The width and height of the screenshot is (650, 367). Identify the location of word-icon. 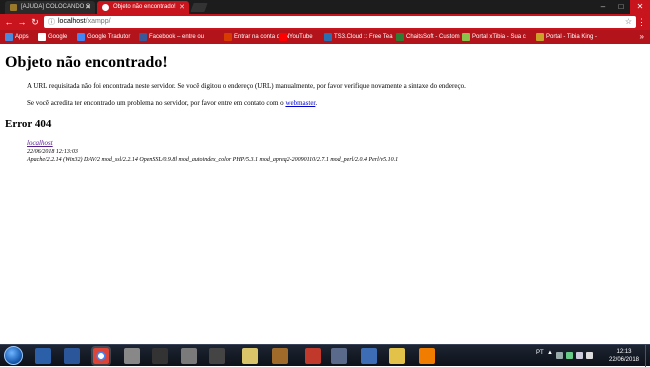
(72, 356).